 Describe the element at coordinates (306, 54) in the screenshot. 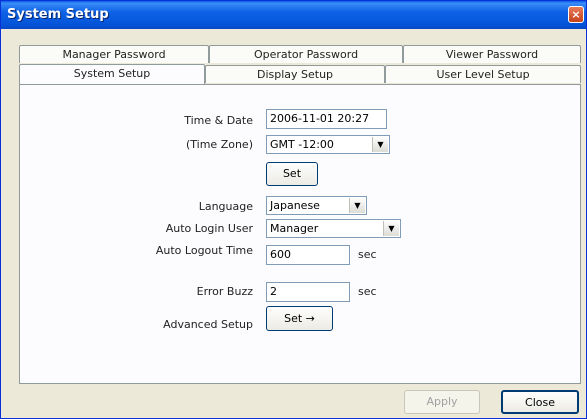

I see `tab-operator-password: Operator Password` at that location.